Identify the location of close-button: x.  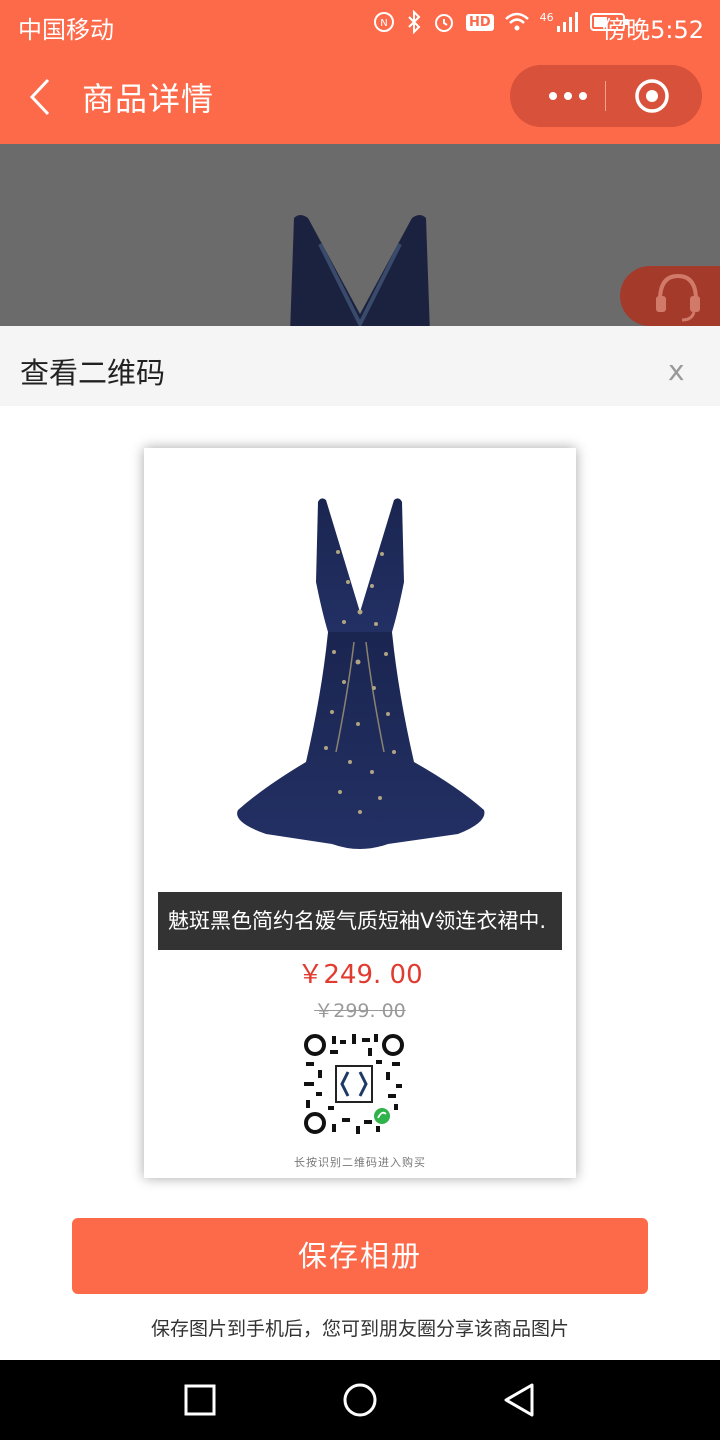
(676, 370).